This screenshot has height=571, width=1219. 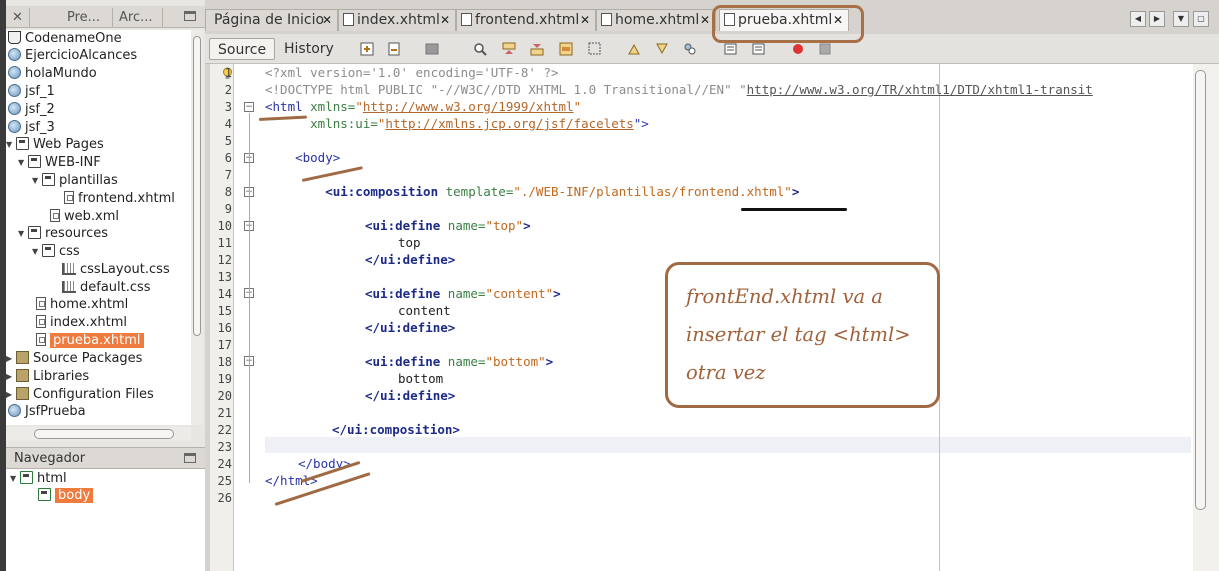 I want to click on tree-label: WEB-INF, so click(x=73, y=162).